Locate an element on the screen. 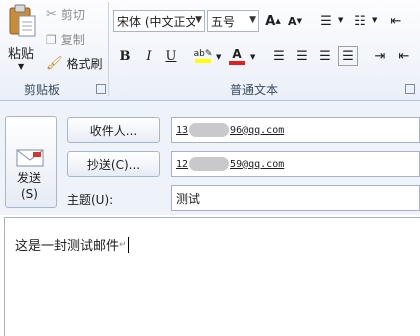  font-name-combo: 宋体 (中文正文 ▼ is located at coordinates (159, 21).